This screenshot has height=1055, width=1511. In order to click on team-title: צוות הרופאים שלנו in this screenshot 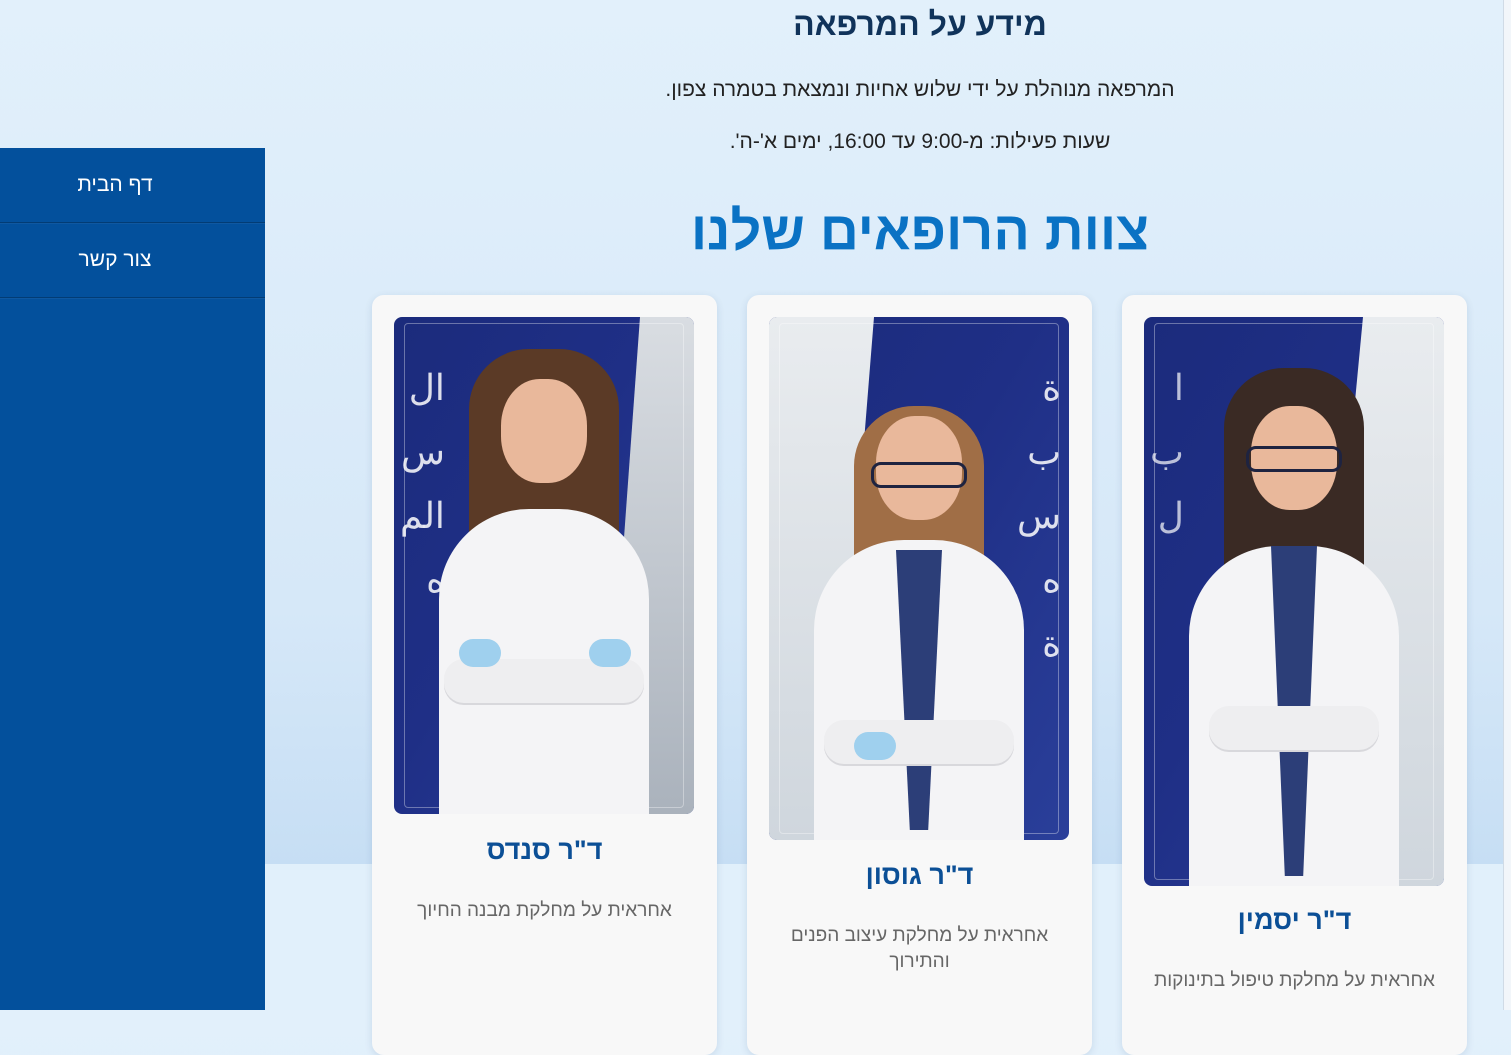, I will do `click(920, 231)`.